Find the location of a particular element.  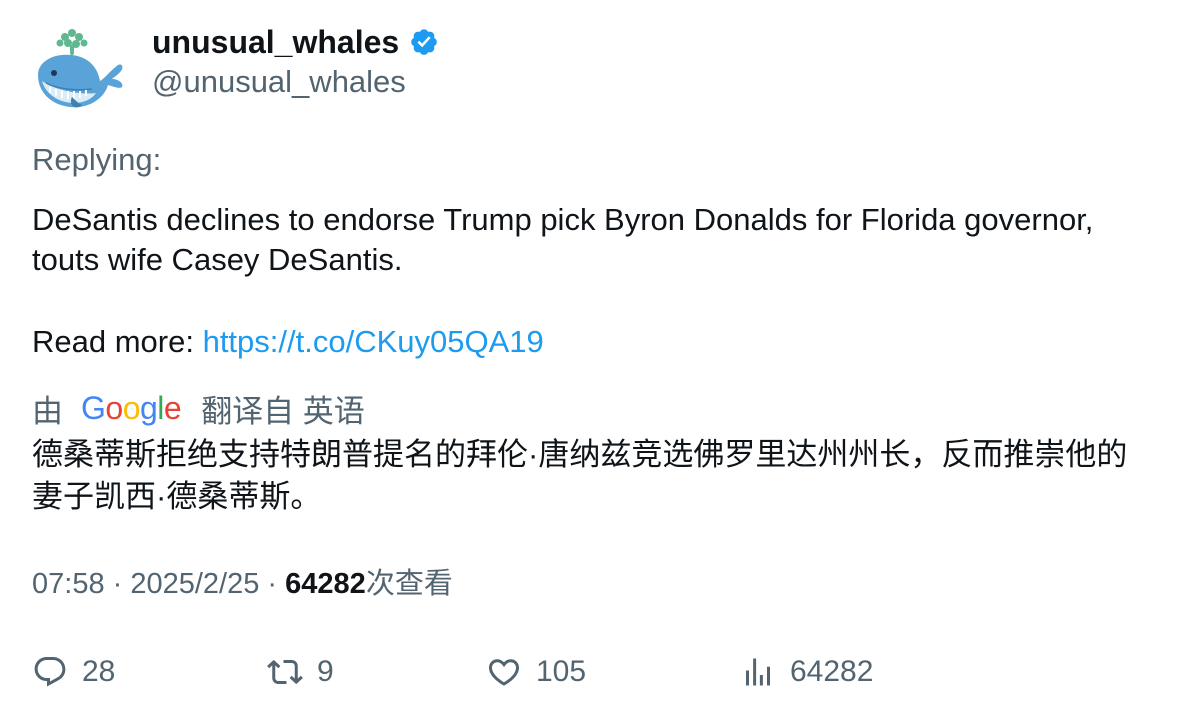

translated-from-label: 翻译自 英语 is located at coordinates (283, 411).